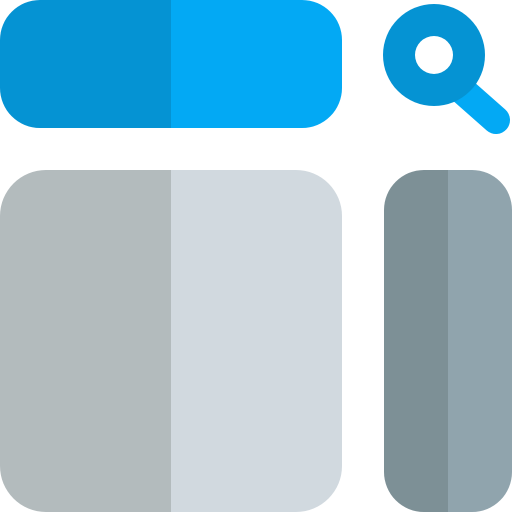 The height and width of the screenshot is (512, 512). Describe the element at coordinates (85, 64) in the screenshot. I see `search-bar-left-half` at that location.